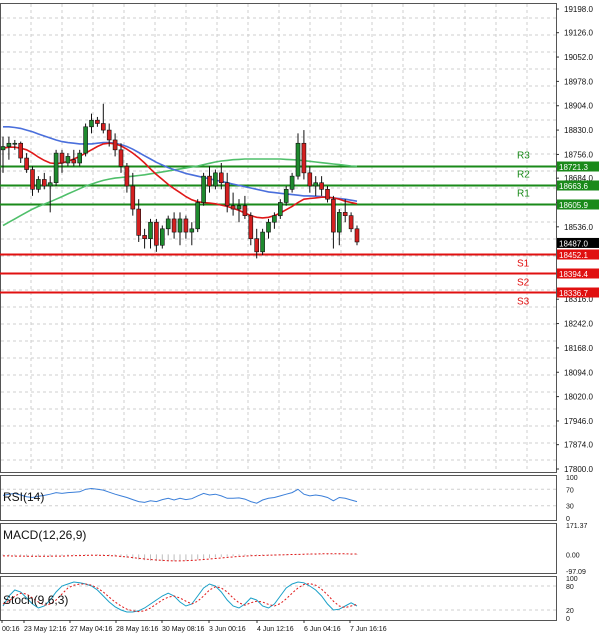 The image size is (600, 639). Describe the element at coordinates (523, 194) in the screenshot. I see `level-name-r1: R1` at that location.